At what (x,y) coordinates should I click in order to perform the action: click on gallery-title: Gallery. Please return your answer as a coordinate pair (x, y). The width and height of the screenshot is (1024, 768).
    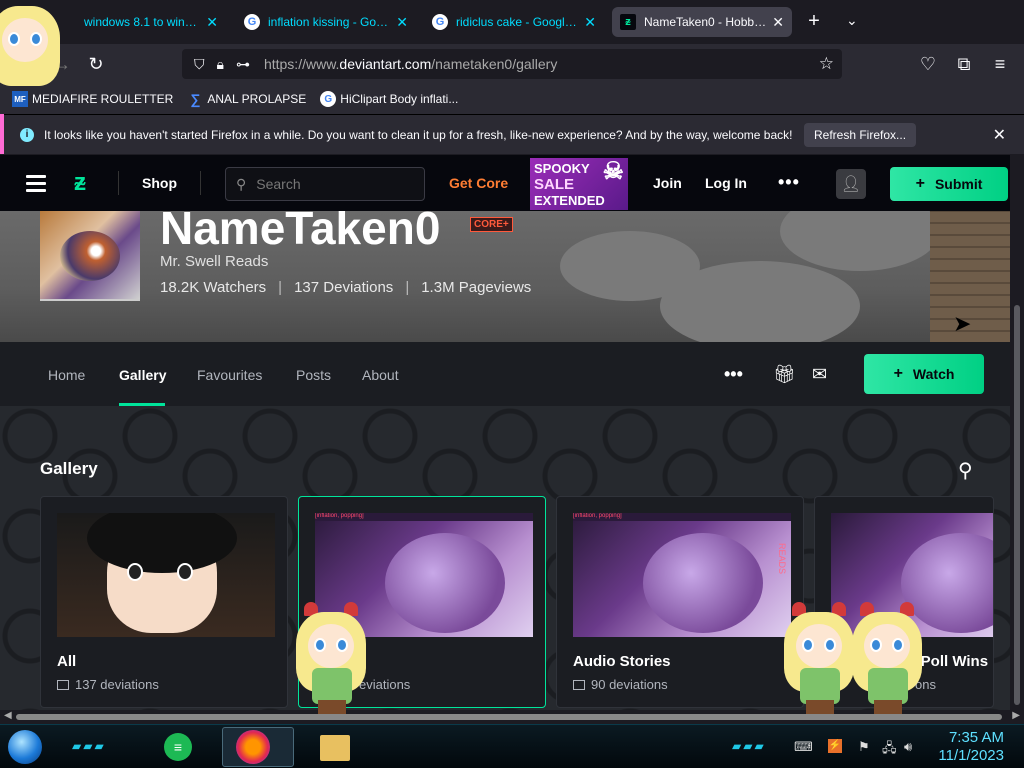
    Looking at the image, I should click on (69, 468).